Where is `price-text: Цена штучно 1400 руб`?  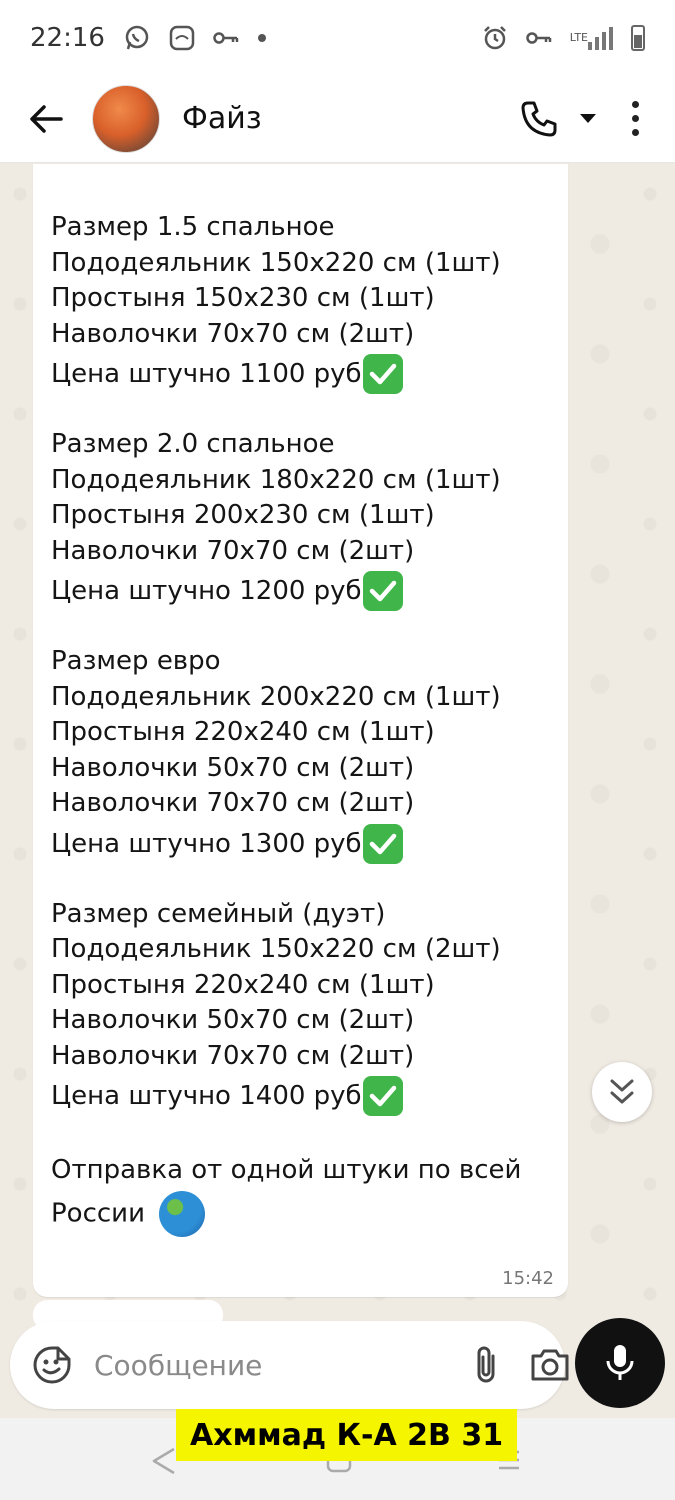
price-text: Цена штучно 1400 руб is located at coordinates (206, 1096).